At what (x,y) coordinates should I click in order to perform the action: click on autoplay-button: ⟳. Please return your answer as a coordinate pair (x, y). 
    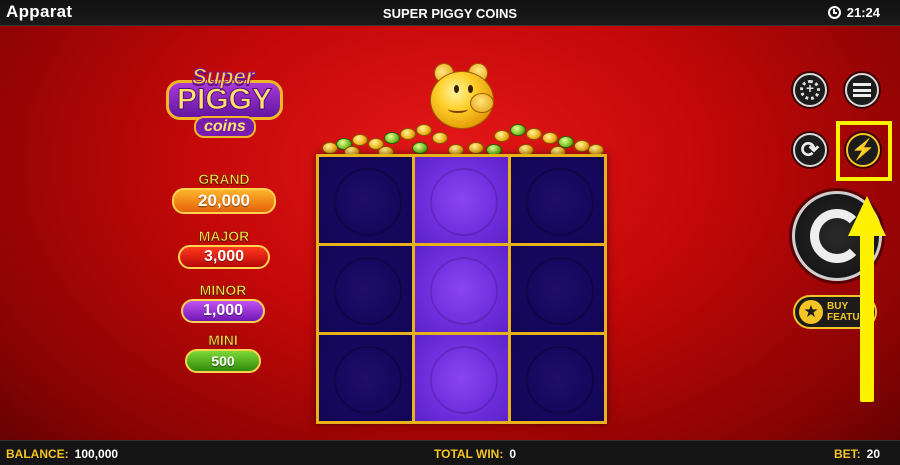
    Looking at the image, I should click on (810, 150).